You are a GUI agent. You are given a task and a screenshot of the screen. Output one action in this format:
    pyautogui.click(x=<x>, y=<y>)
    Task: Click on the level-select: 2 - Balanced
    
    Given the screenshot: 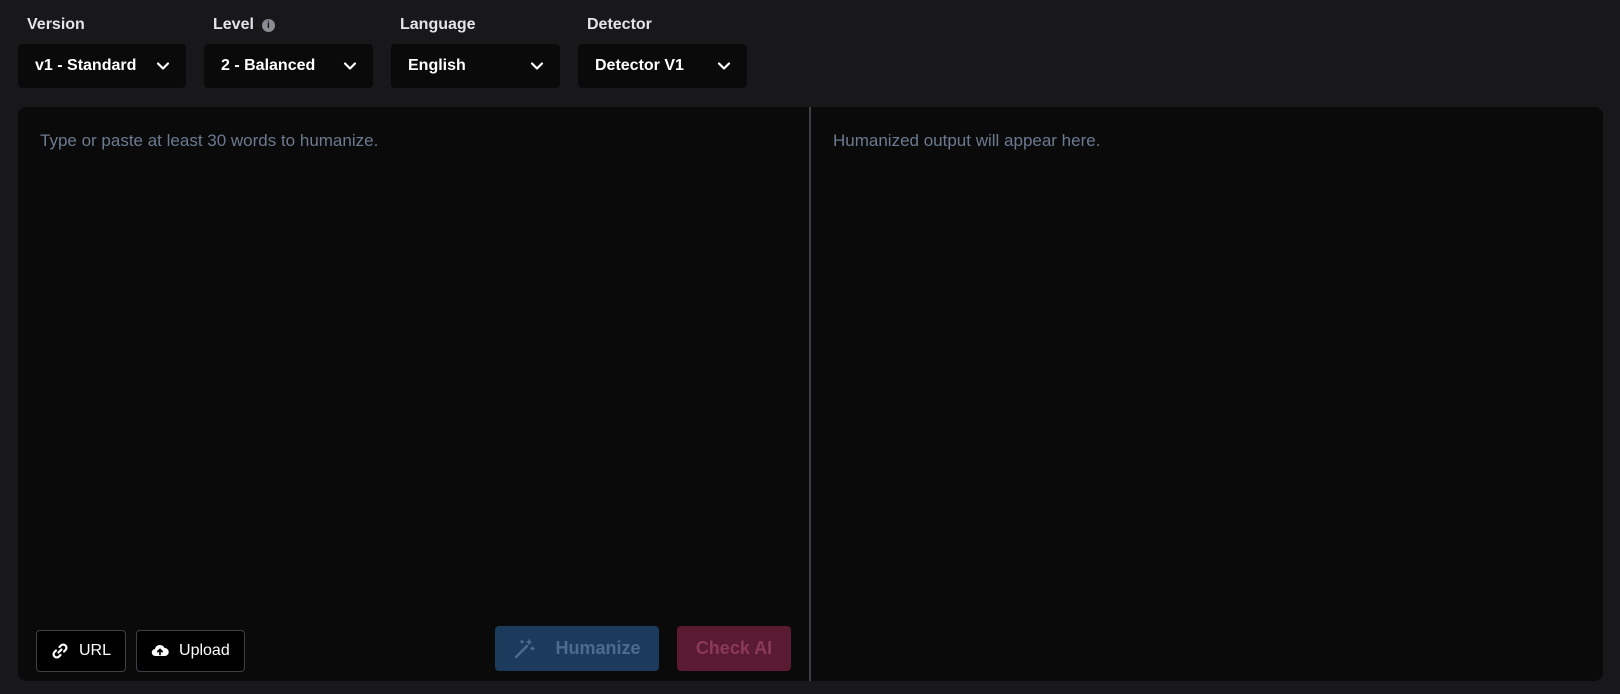 What is the action you would take?
    pyautogui.click(x=288, y=66)
    